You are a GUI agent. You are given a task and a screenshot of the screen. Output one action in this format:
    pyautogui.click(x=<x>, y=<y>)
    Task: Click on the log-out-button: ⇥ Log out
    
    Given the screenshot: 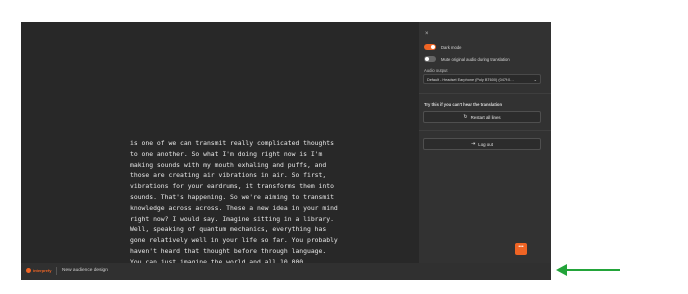 What is the action you would take?
    pyautogui.click(x=482, y=144)
    